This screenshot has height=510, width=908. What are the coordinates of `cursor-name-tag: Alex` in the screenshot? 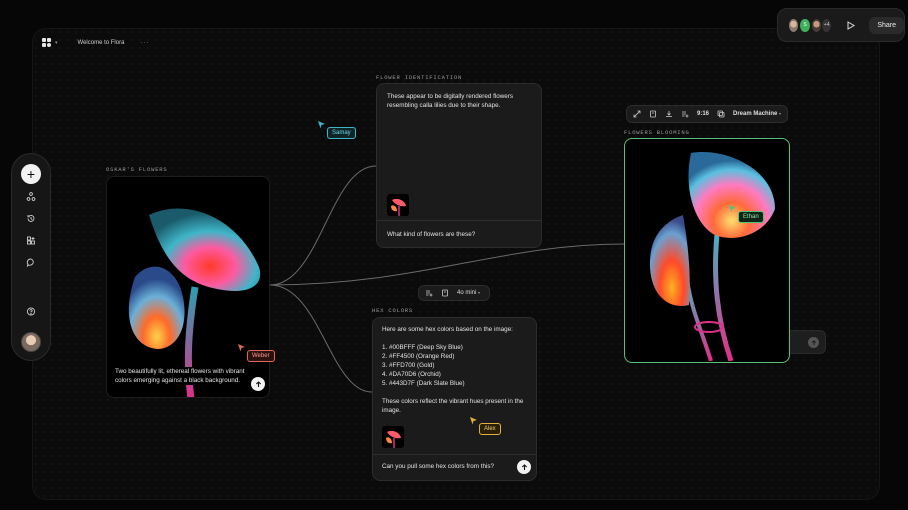 It's located at (490, 429).